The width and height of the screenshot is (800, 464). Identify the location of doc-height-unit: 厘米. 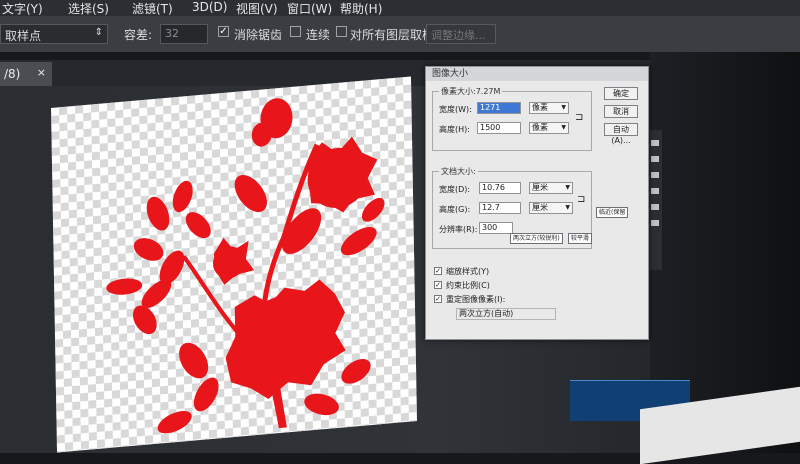
(540, 207).